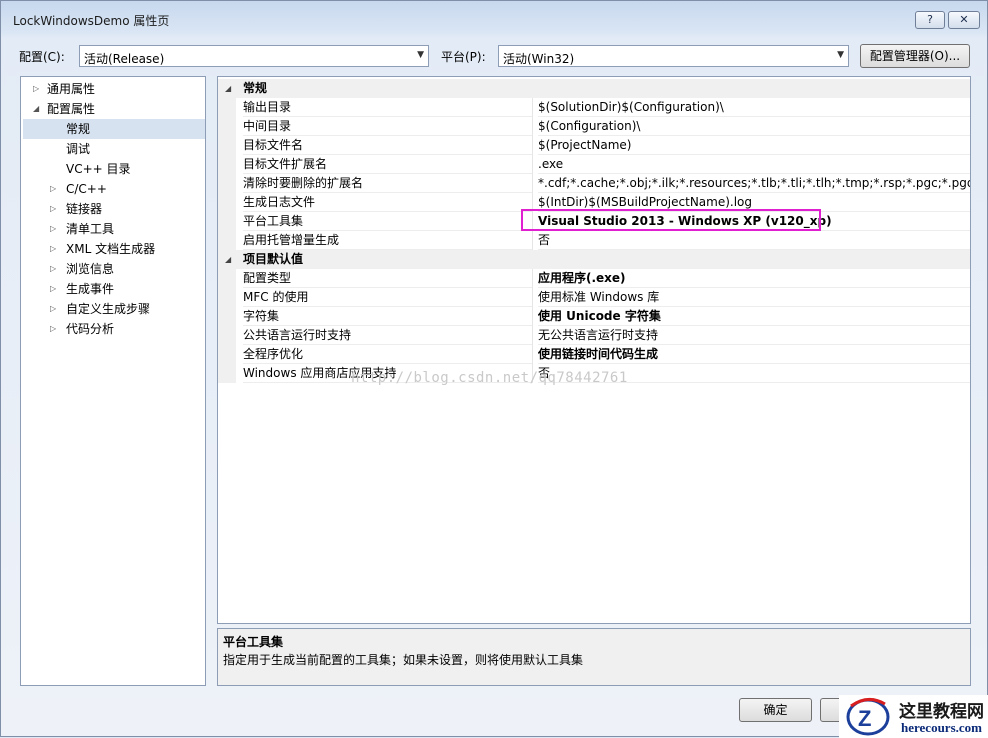  Describe the element at coordinates (113, 189) in the screenshot. I see `tree-item-c-cpp: ▷ C/C++` at that location.